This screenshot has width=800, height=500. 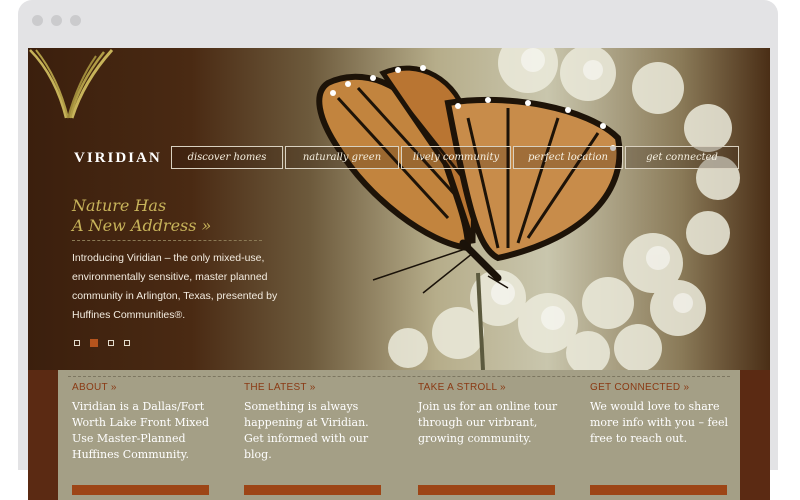 What do you see at coordinates (568, 157) in the screenshot?
I see `nav-perfect-location: perfect location` at bounding box center [568, 157].